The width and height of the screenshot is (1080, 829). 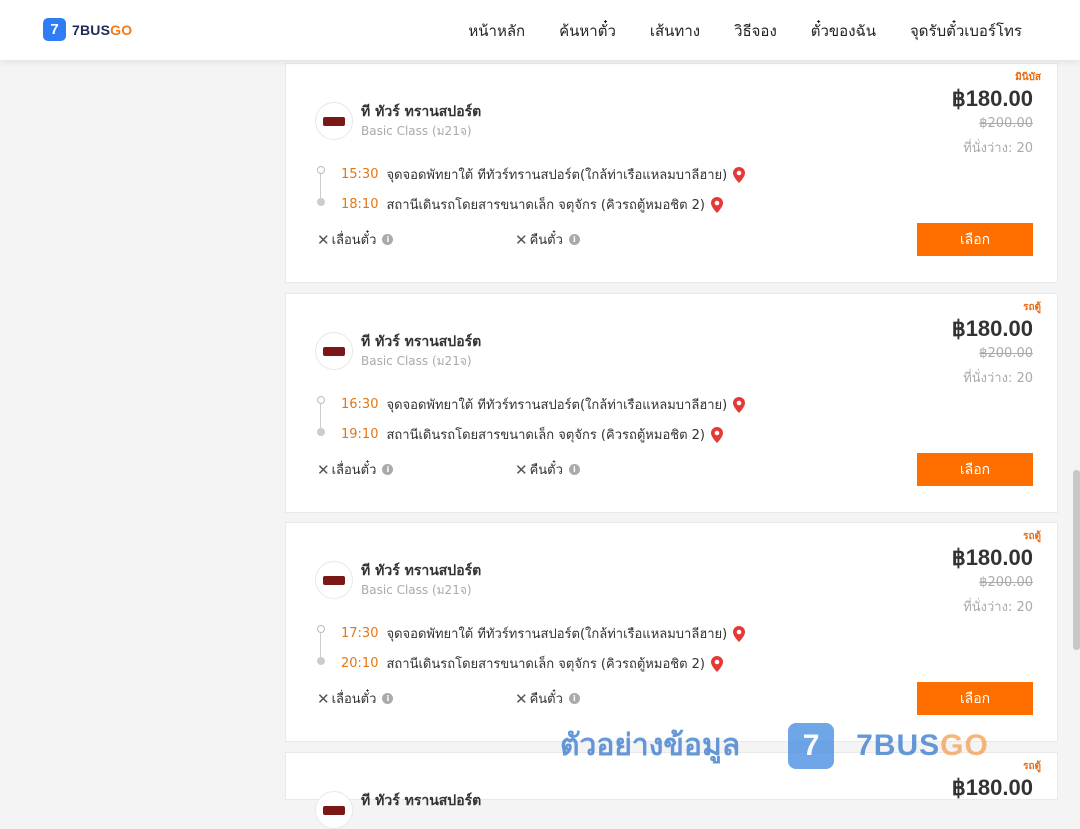 I want to click on arrival-time: 18:10, so click(x=360, y=204).